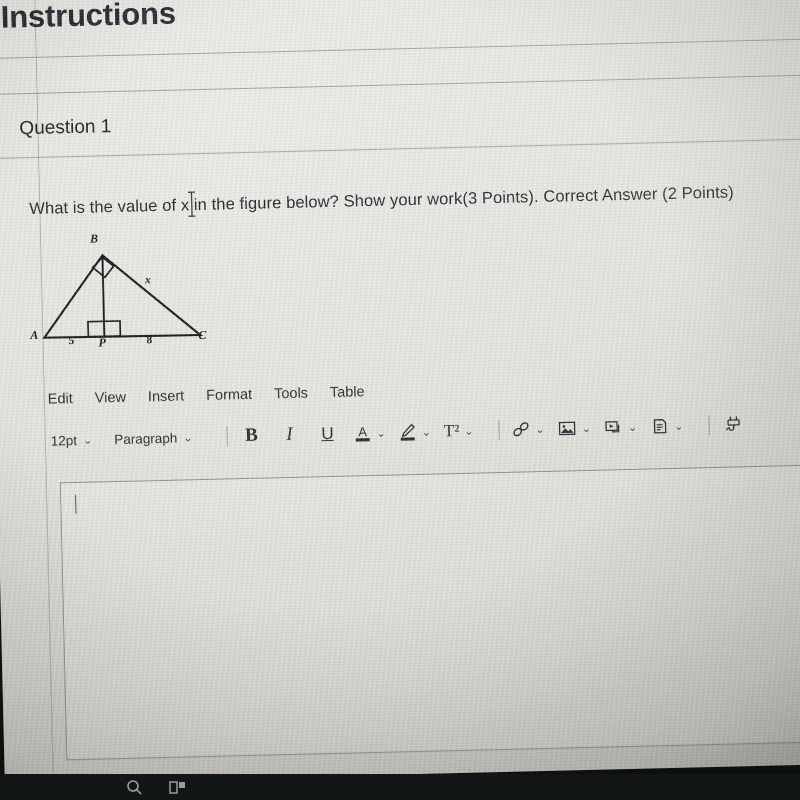 This screenshot has width=800, height=800. Describe the element at coordinates (76, 505) in the screenshot. I see `text-caret` at that location.